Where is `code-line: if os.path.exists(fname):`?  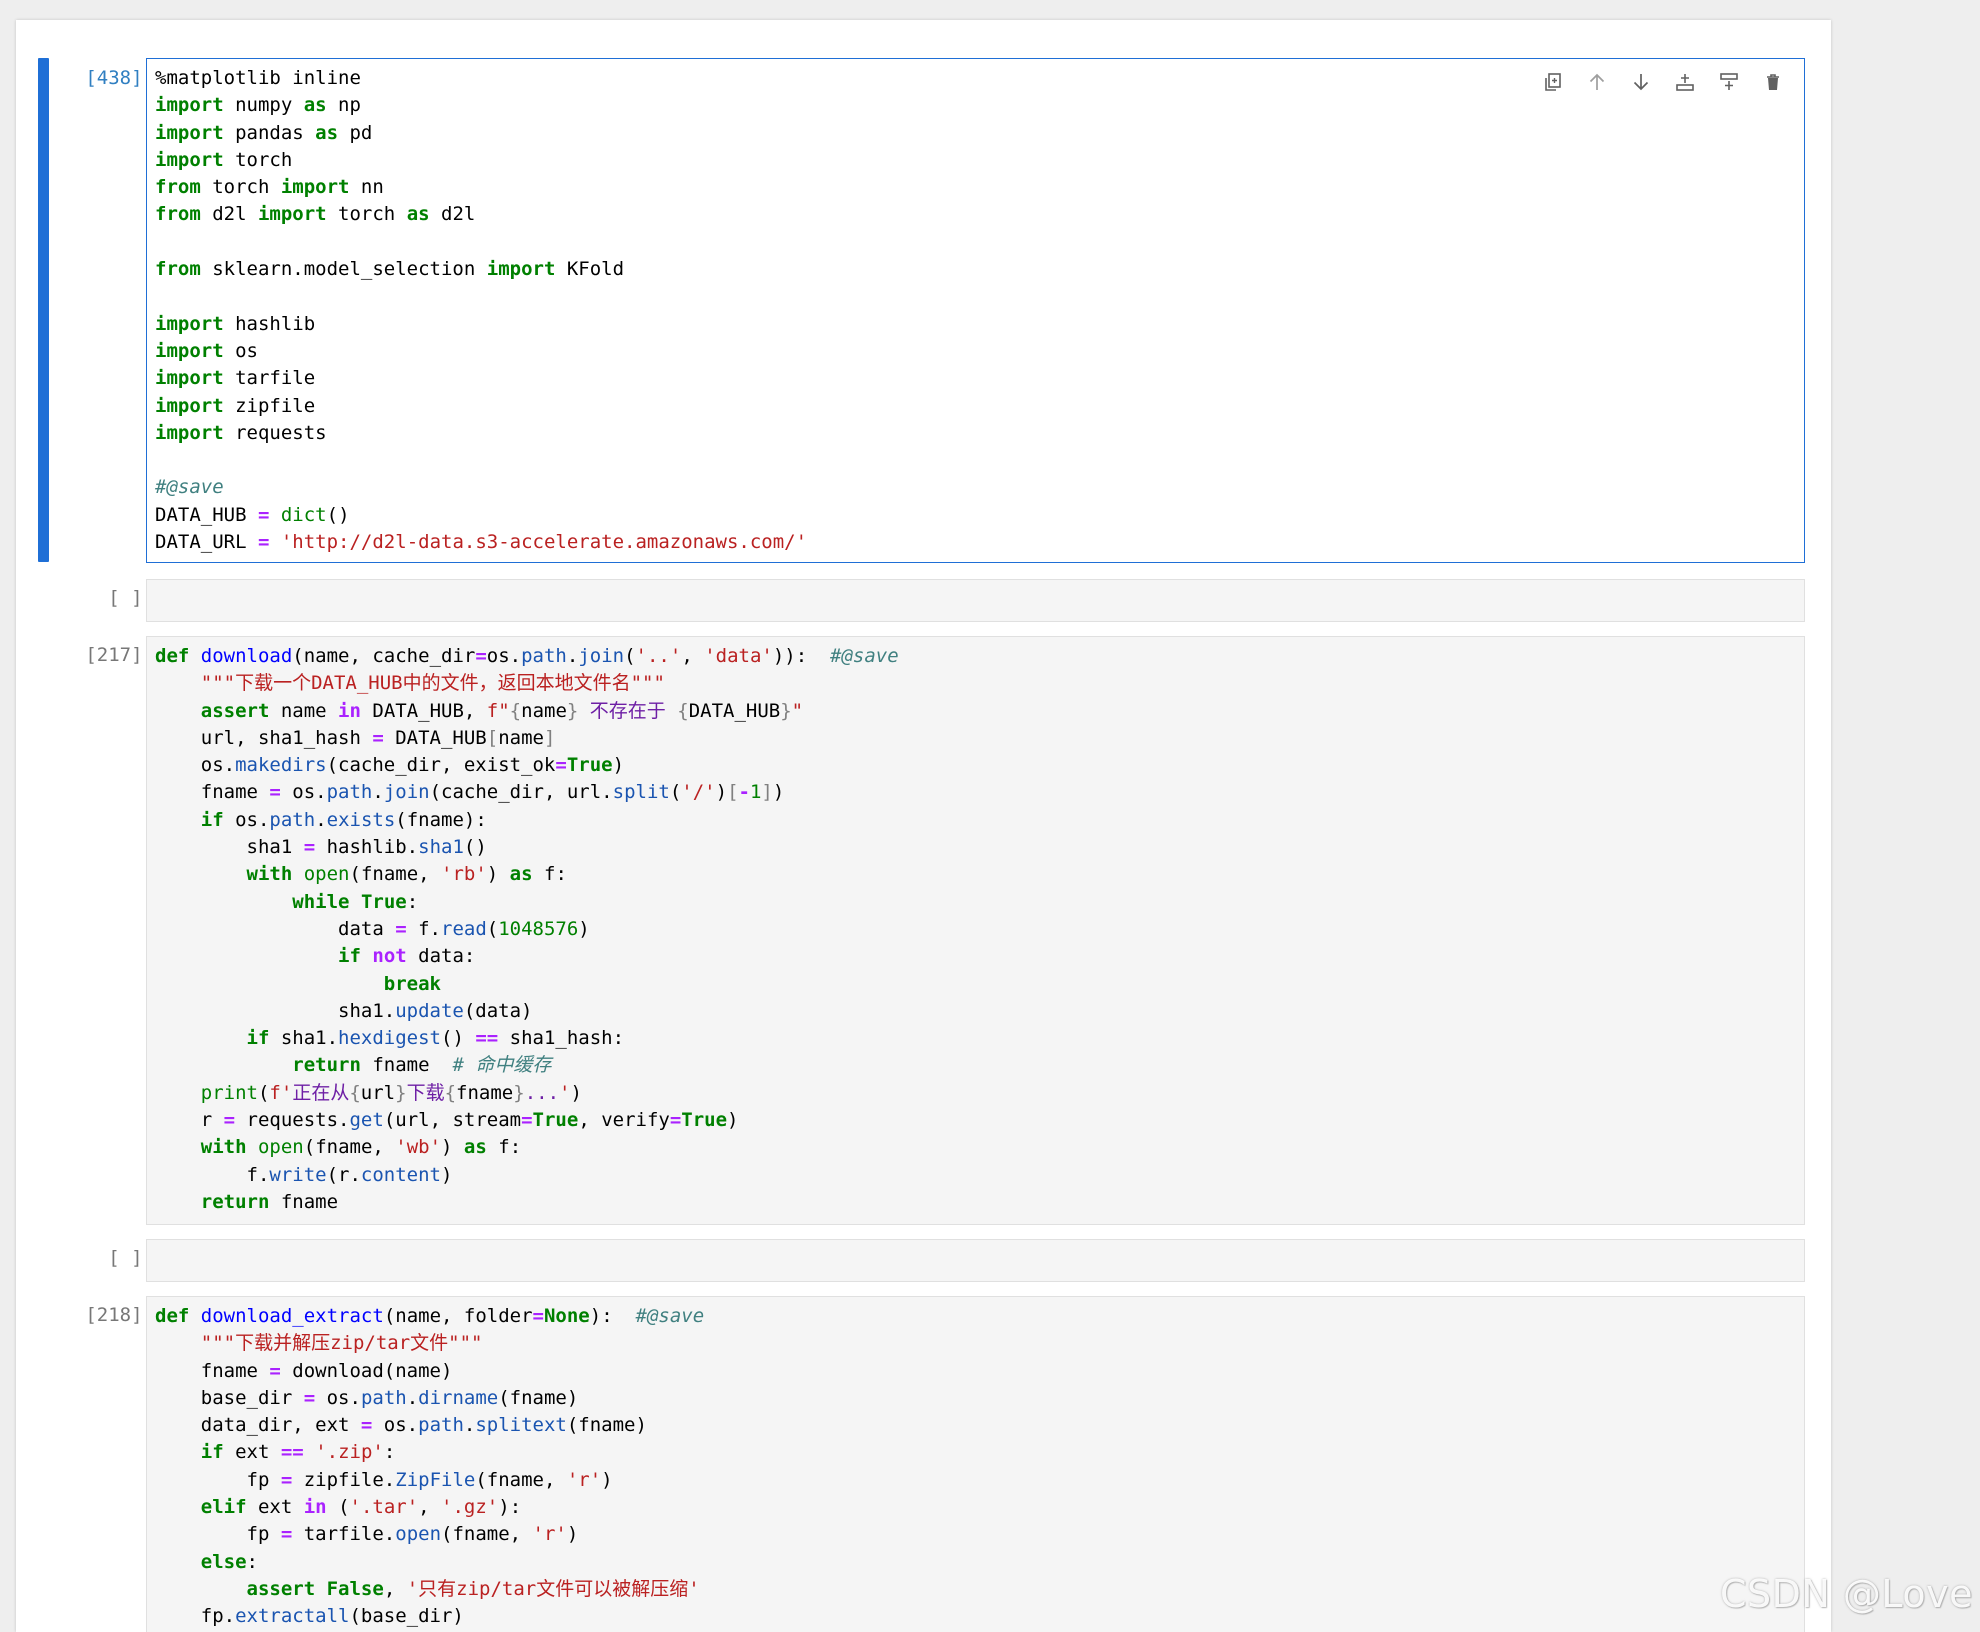
code-line: if os.path.exists(fname): is located at coordinates (321, 820).